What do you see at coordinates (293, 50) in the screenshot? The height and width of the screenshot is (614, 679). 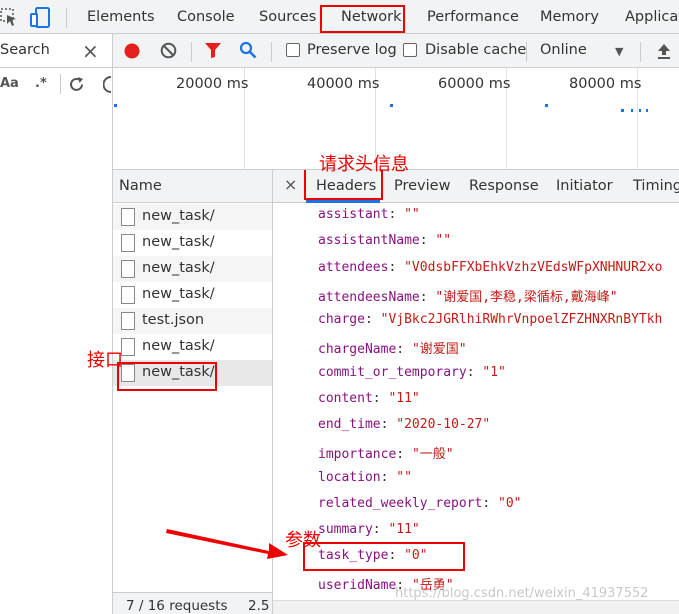 I see `preserve-log-checkbox` at bounding box center [293, 50].